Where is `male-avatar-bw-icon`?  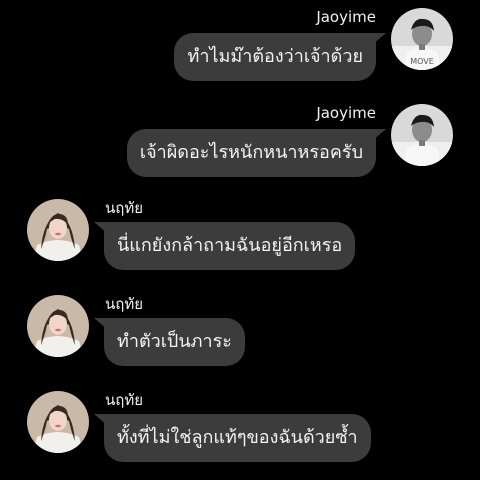
male-avatar-bw-icon is located at coordinates (422, 135).